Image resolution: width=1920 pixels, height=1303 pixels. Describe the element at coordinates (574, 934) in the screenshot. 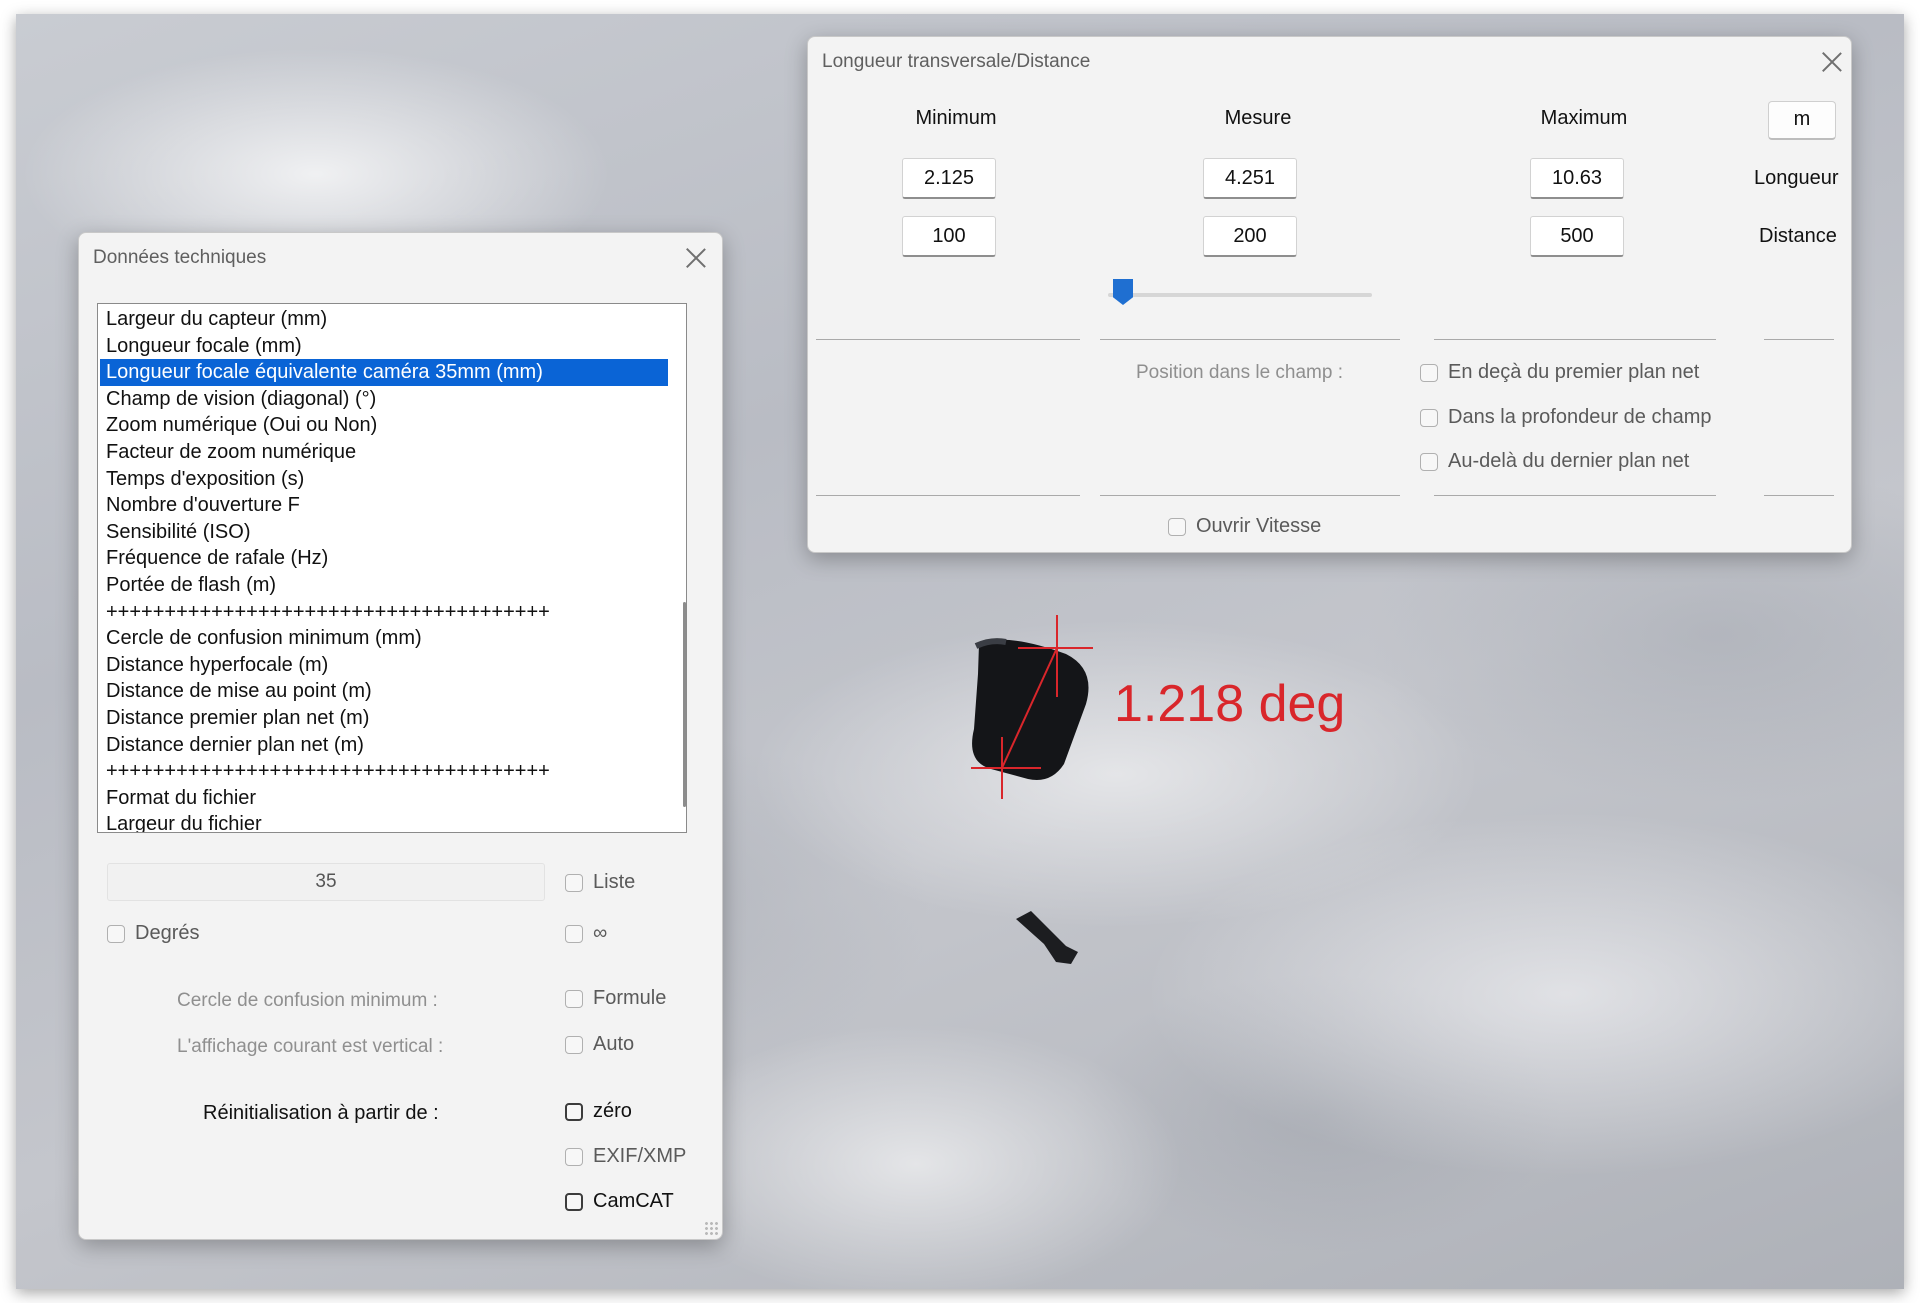

I see `infinity-checkbox` at that location.